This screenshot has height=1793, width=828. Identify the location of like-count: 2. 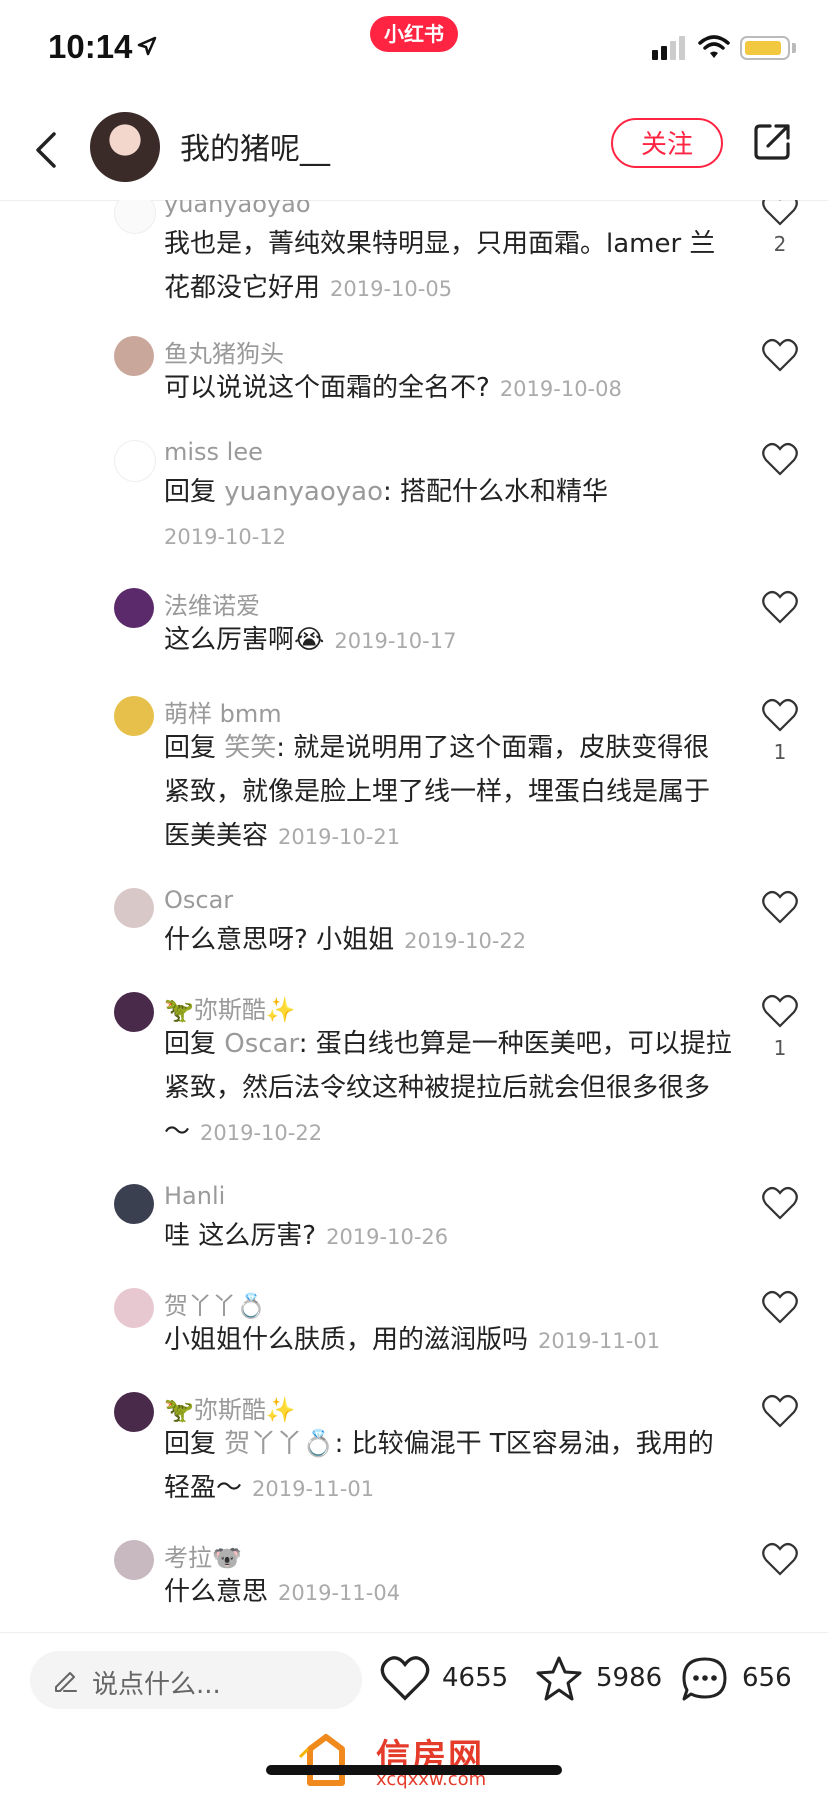
(780, 244).